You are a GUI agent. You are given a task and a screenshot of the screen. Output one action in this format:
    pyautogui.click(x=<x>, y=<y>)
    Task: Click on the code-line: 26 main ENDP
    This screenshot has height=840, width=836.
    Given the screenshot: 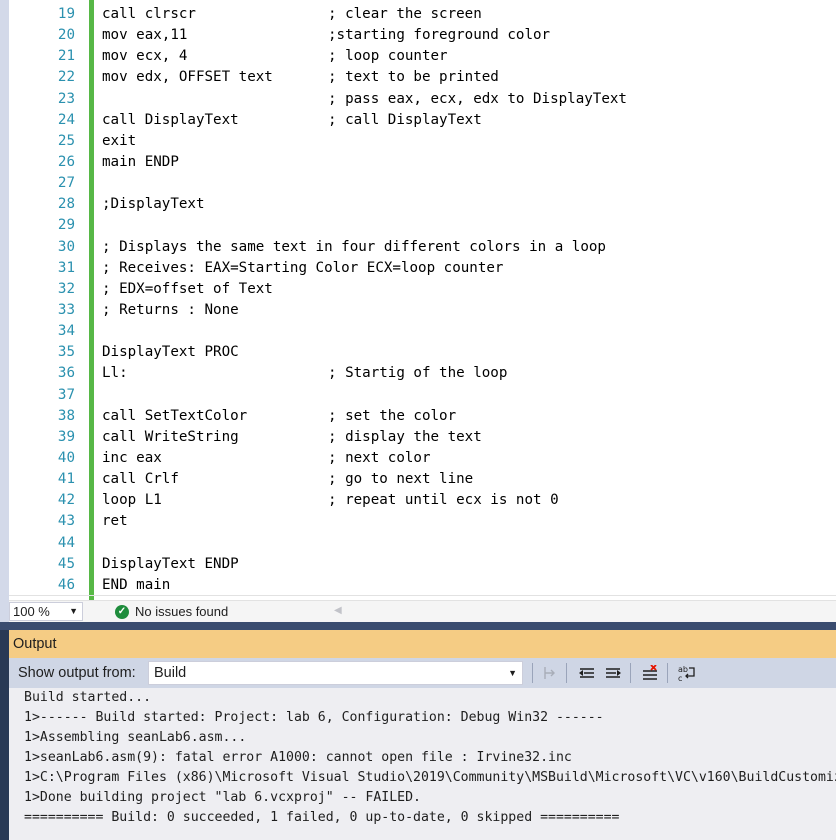 What is the action you would take?
    pyautogui.click(x=422, y=162)
    